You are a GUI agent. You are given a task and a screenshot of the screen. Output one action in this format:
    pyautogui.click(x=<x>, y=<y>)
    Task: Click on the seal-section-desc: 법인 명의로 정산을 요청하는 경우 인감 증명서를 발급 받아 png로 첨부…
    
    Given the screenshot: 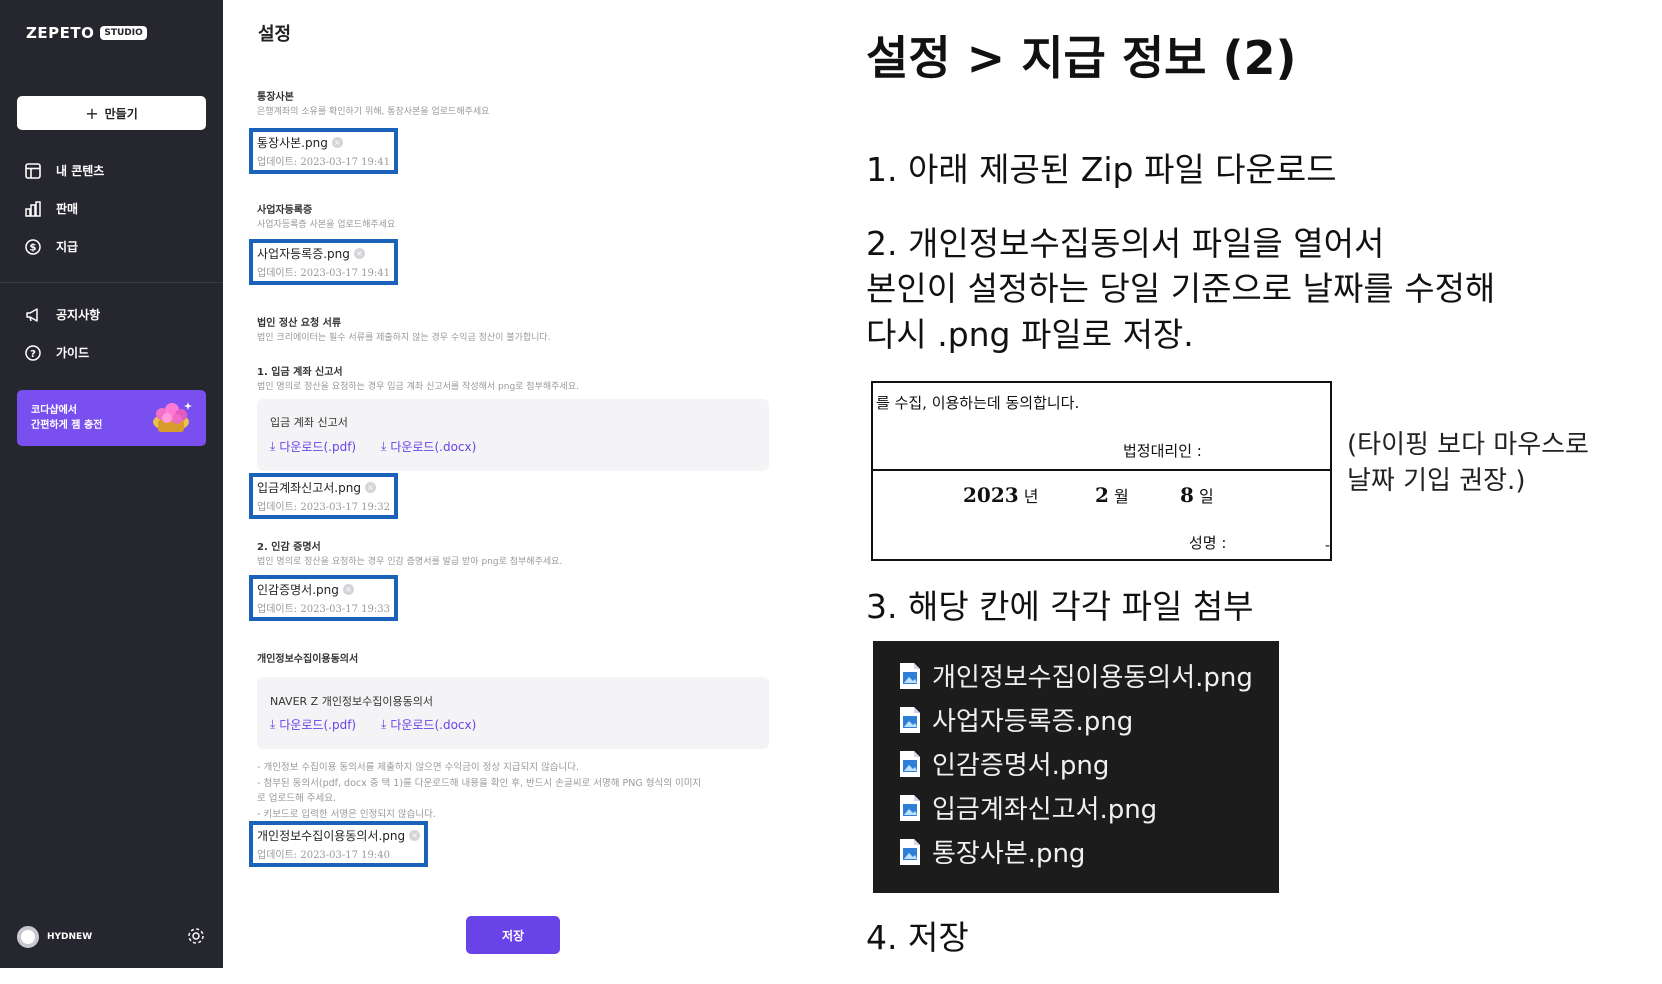 What is the action you would take?
    pyautogui.click(x=410, y=562)
    